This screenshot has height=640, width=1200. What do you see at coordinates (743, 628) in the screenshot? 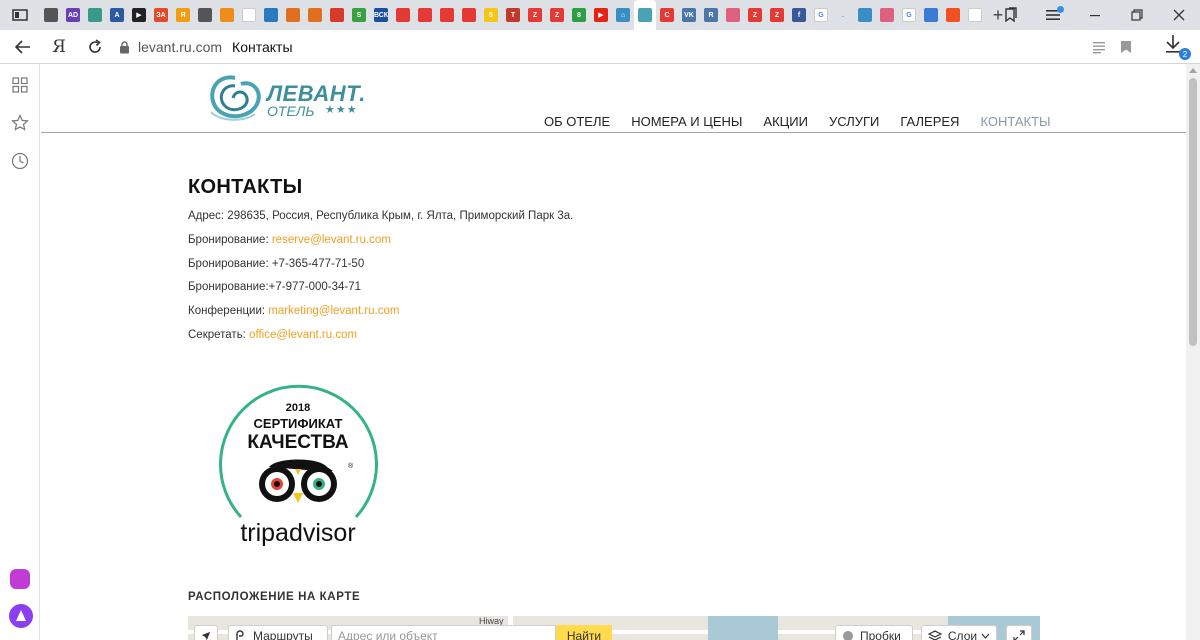
I see `map-sea` at bounding box center [743, 628].